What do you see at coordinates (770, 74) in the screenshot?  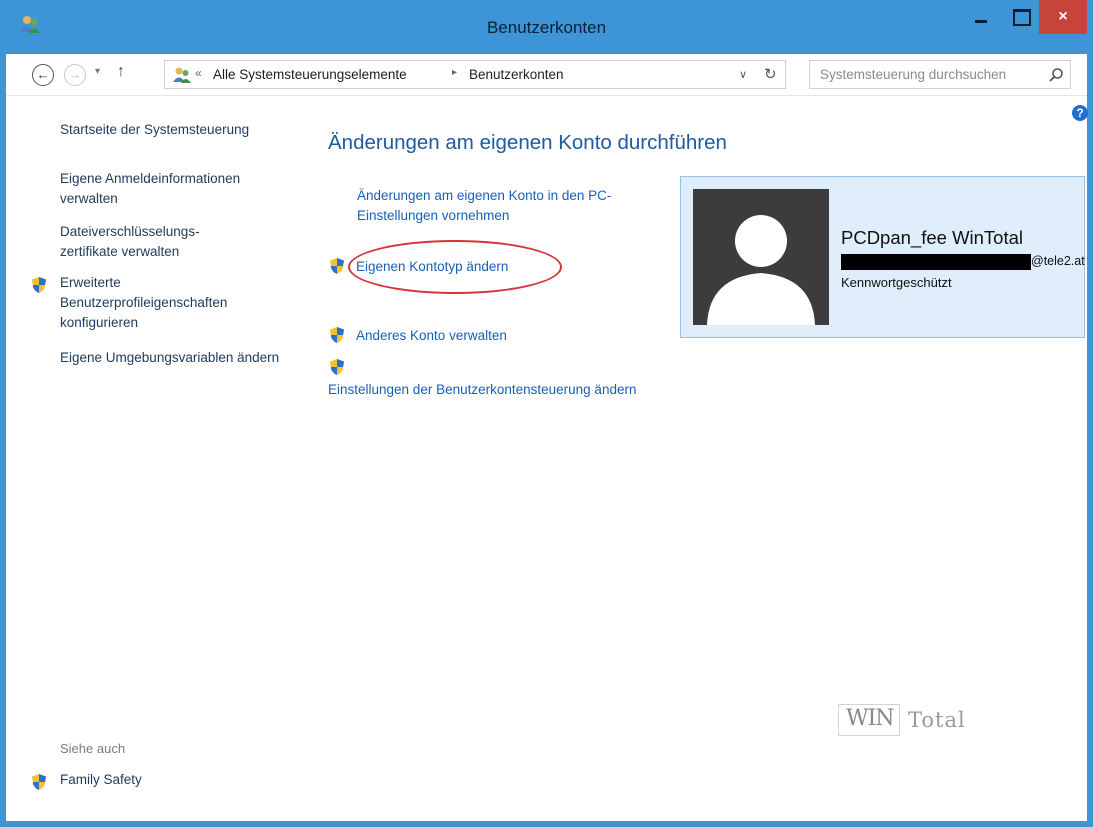 I see `refresh-icon: ↻` at bounding box center [770, 74].